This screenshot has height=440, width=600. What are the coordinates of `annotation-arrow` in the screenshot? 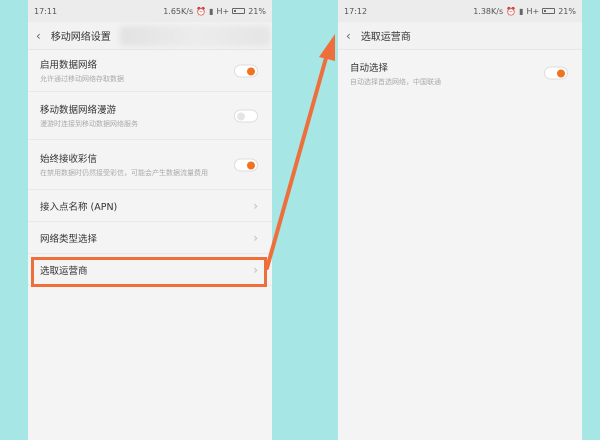 It's located at (300, 152).